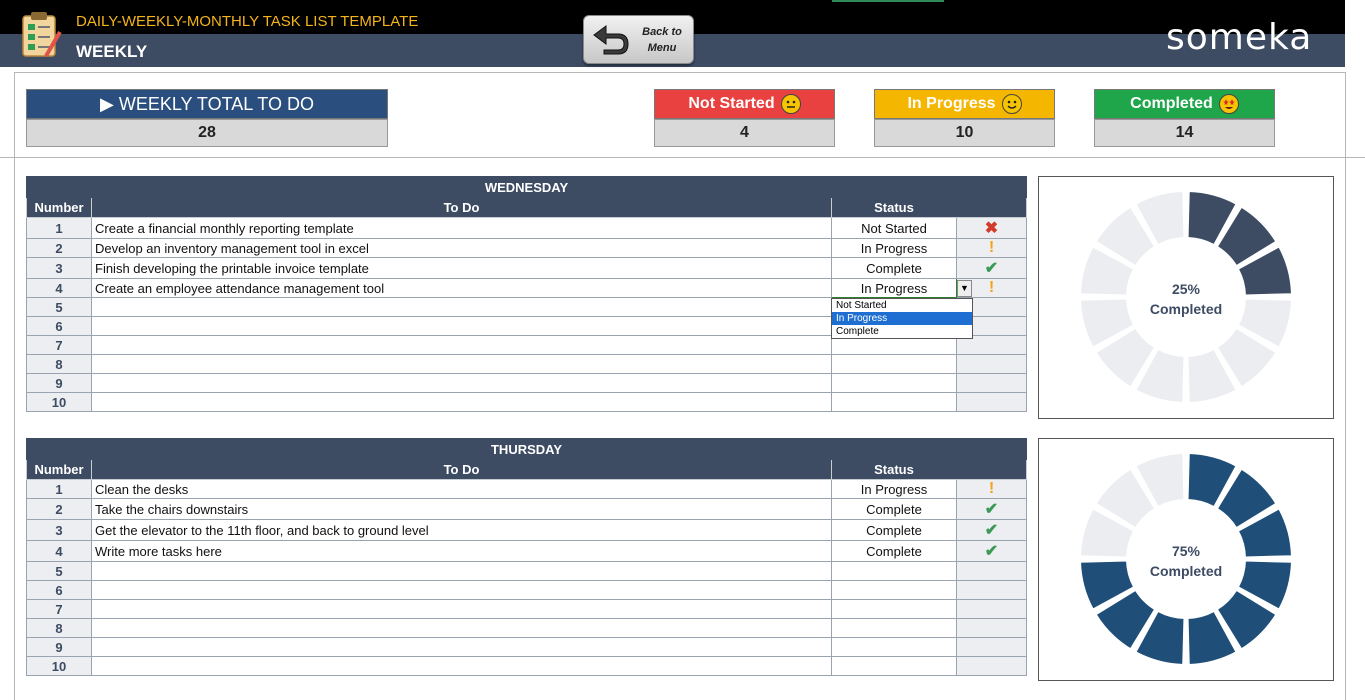 The height and width of the screenshot is (700, 1365). Describe the element at coordinates (991, 489) in the screenshot. I see `exclamation-icon: !` at that location.